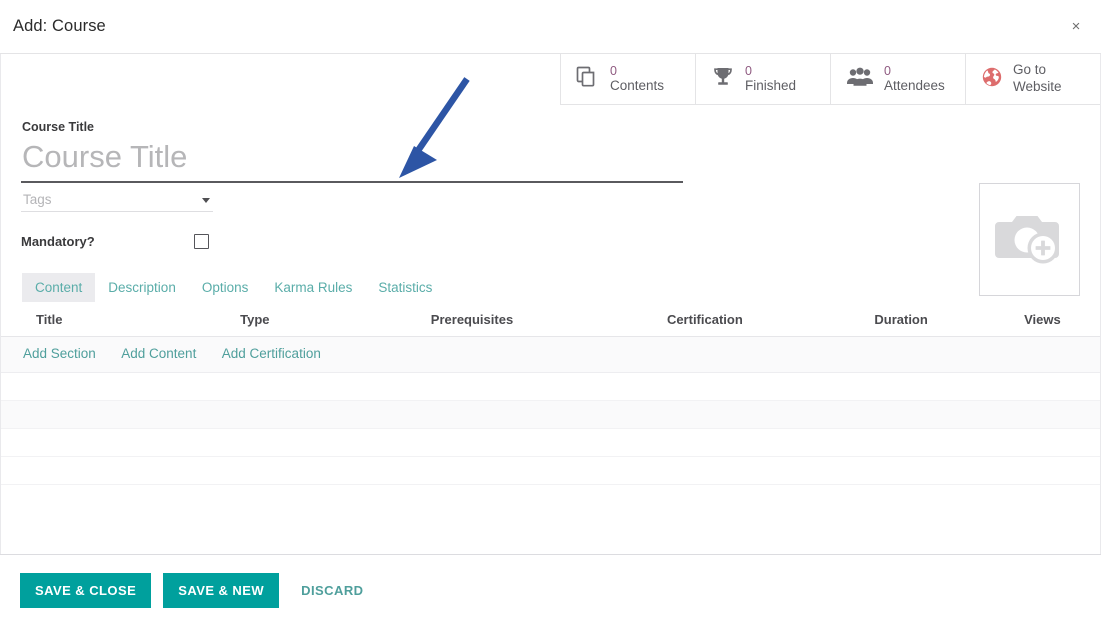 The width and height of the screenshot is (1101, 626). Describe the element at coordinates (613, 70) in the screenshot. I see `stat-value-contents: 0` at that location.